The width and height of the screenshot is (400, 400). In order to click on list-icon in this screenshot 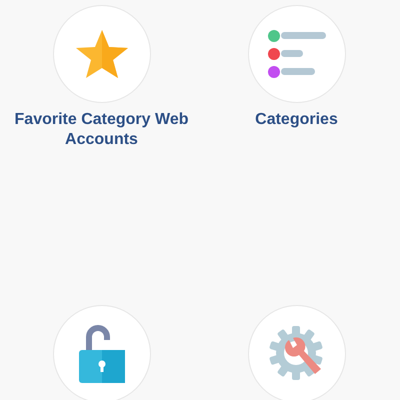, I will do `click(296, 54)`.